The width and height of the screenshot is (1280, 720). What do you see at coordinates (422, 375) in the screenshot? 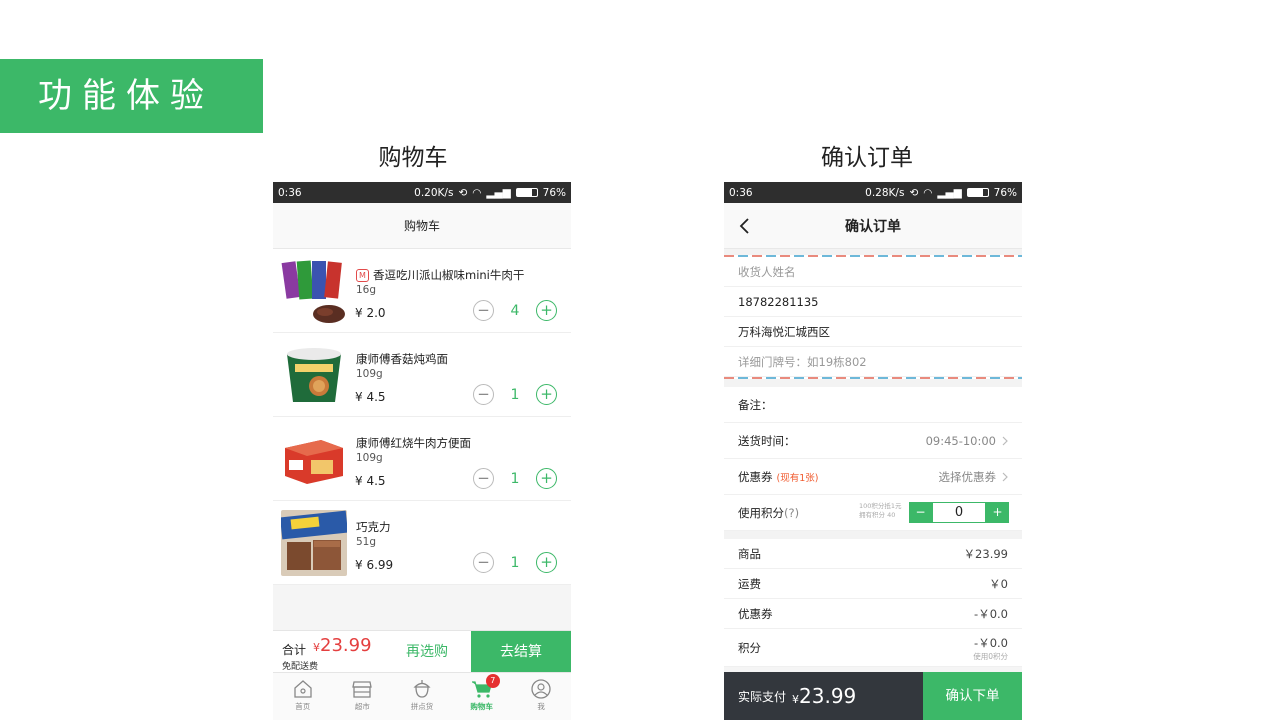
I see `cart-item: 康师傅香菇炖鸡面 109g ¥ 4.5 − 1 +` at bounding box center [422, 375].